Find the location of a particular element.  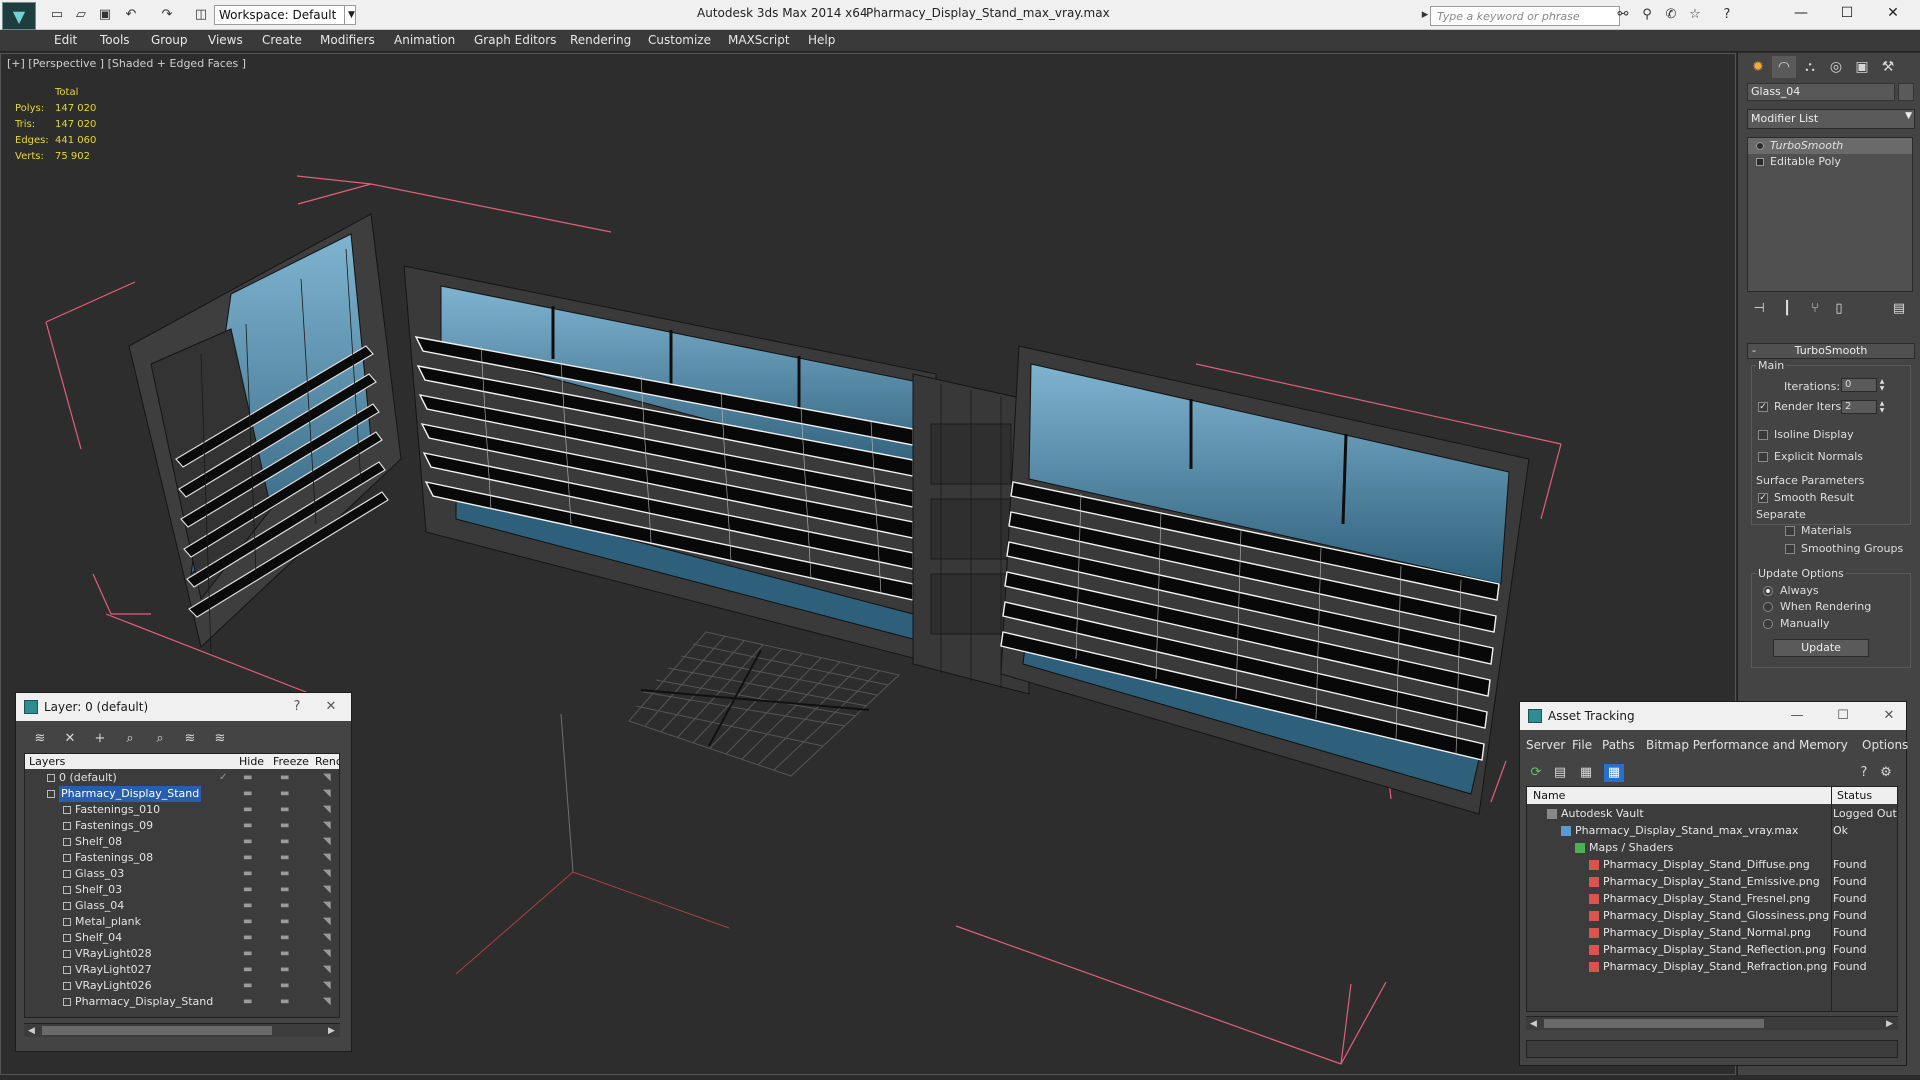

layer-name: Glass_03 is located at coordinates (99, 874).